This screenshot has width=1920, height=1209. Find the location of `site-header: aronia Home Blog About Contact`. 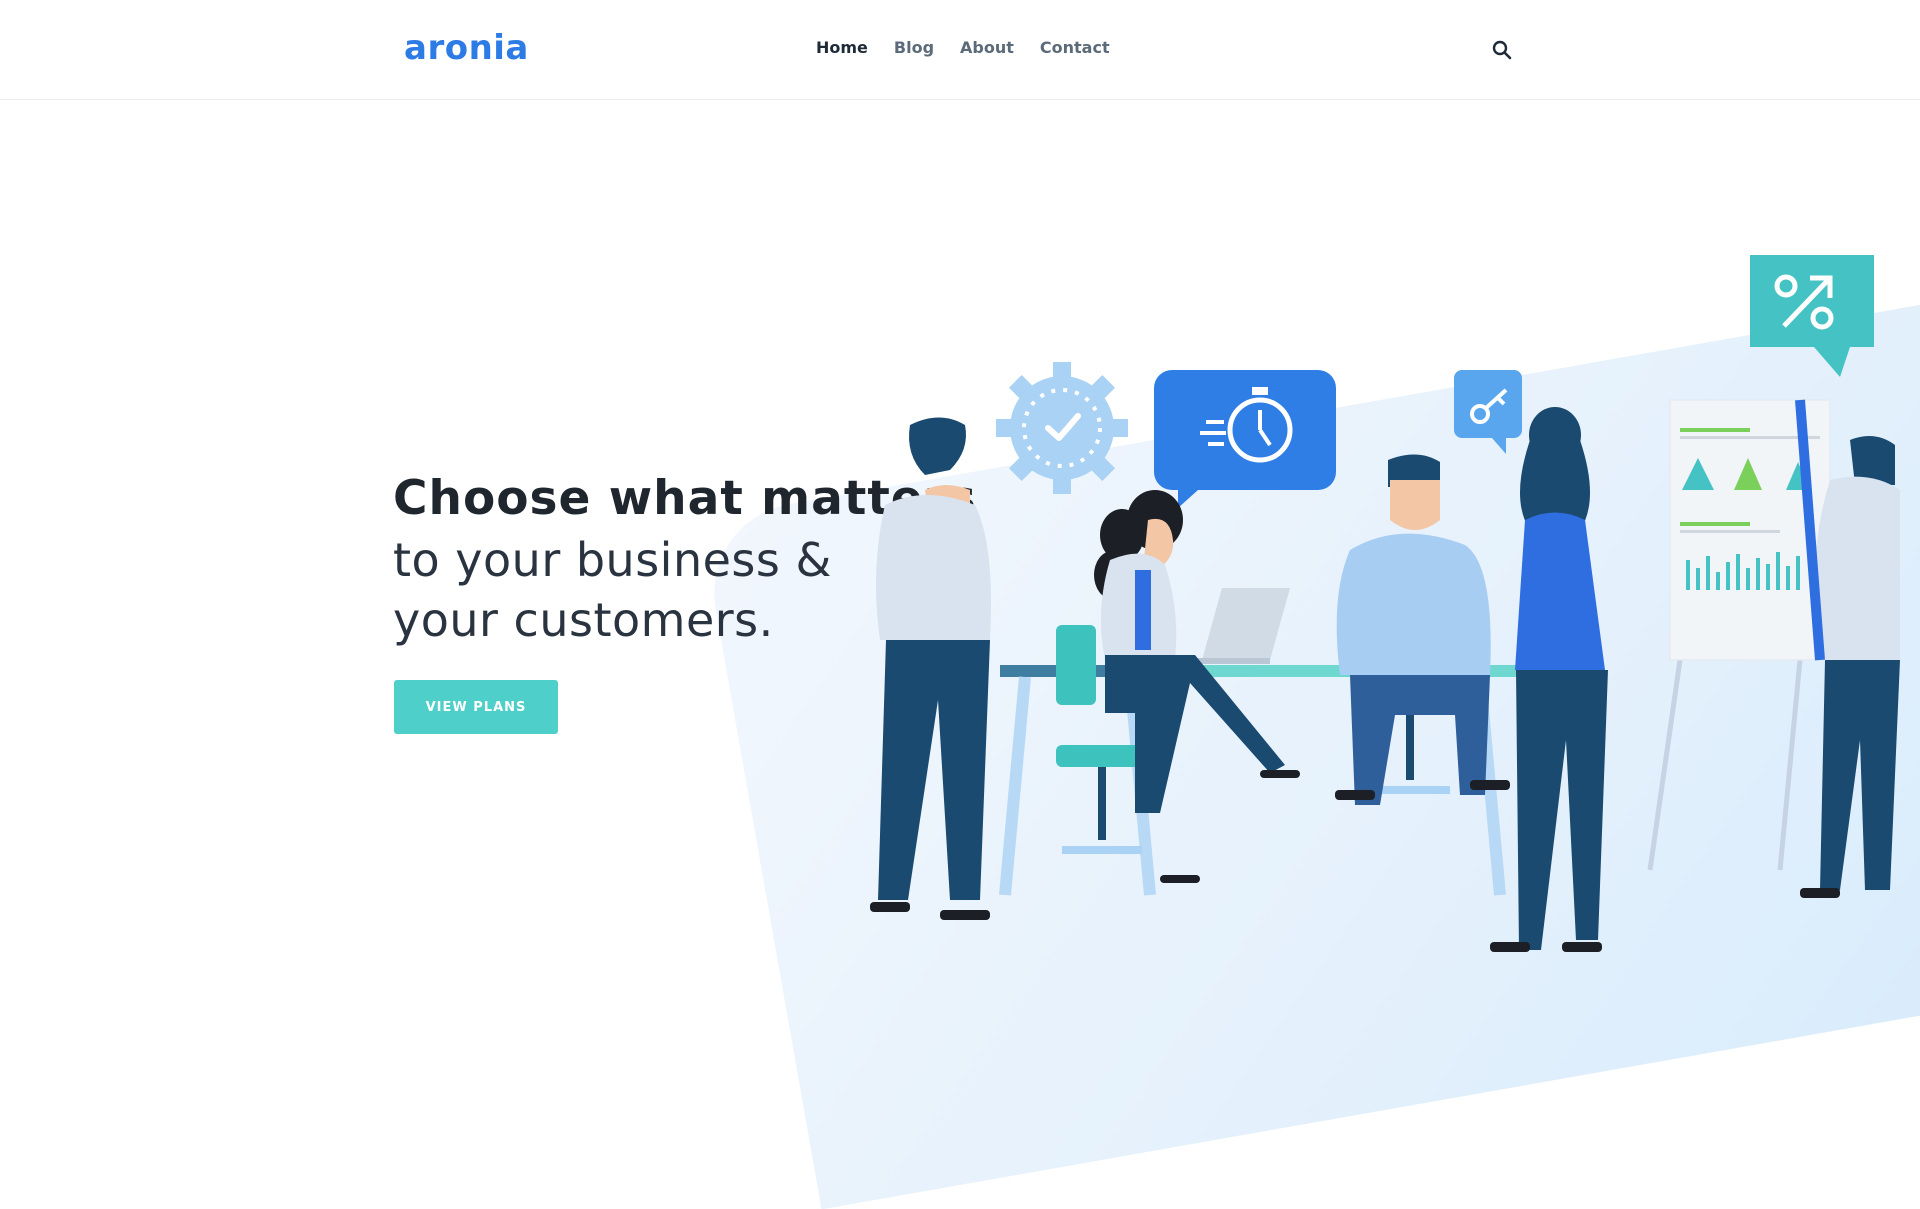

site-header: aronia Home Blog About Contact is located at coordinates (960, 50).